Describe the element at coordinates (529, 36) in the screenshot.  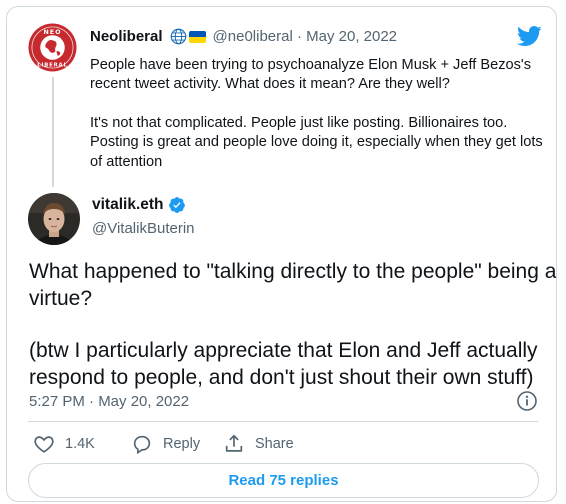
I see `twitter-bird-icon` at that location.